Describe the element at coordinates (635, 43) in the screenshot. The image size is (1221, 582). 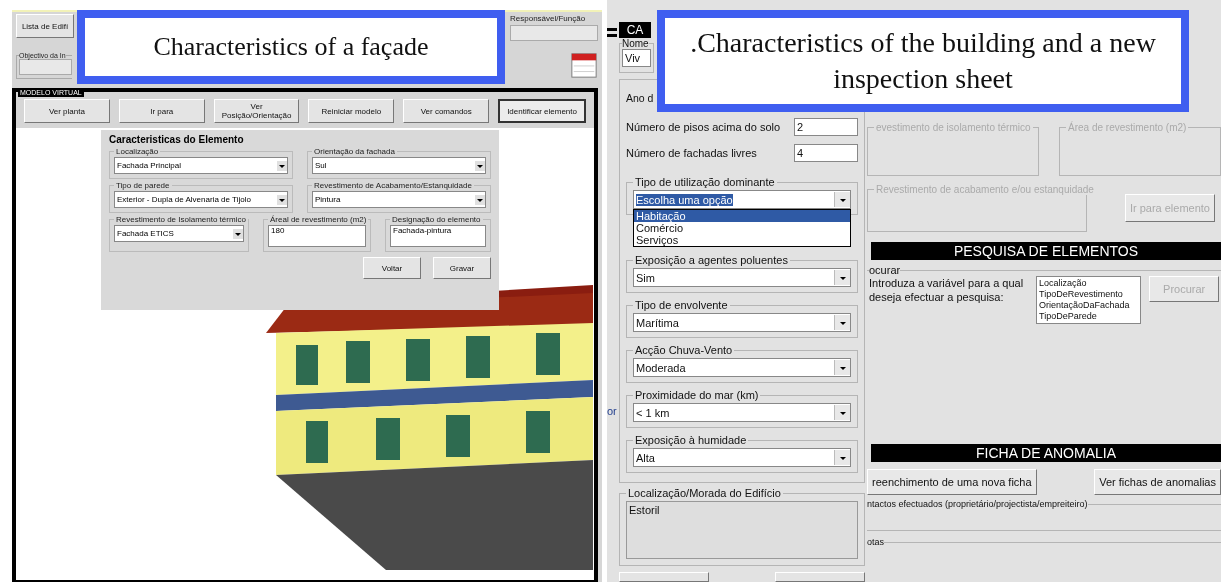
I see `field-label: Nome` at that location.